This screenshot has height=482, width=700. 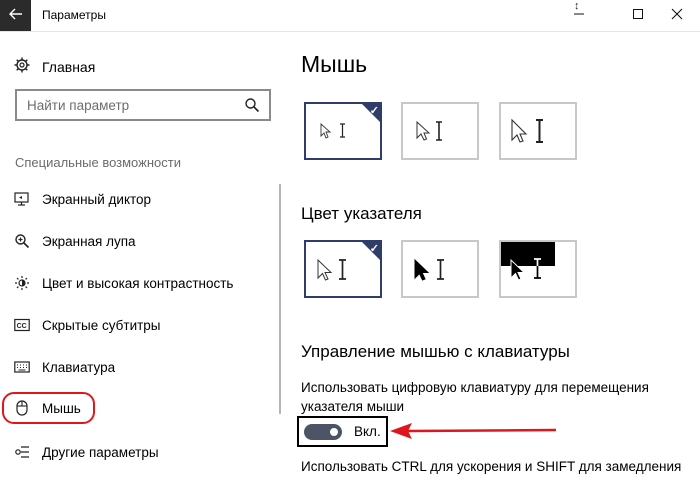 I want to click on minimize-button, so click(x=579, y=15).